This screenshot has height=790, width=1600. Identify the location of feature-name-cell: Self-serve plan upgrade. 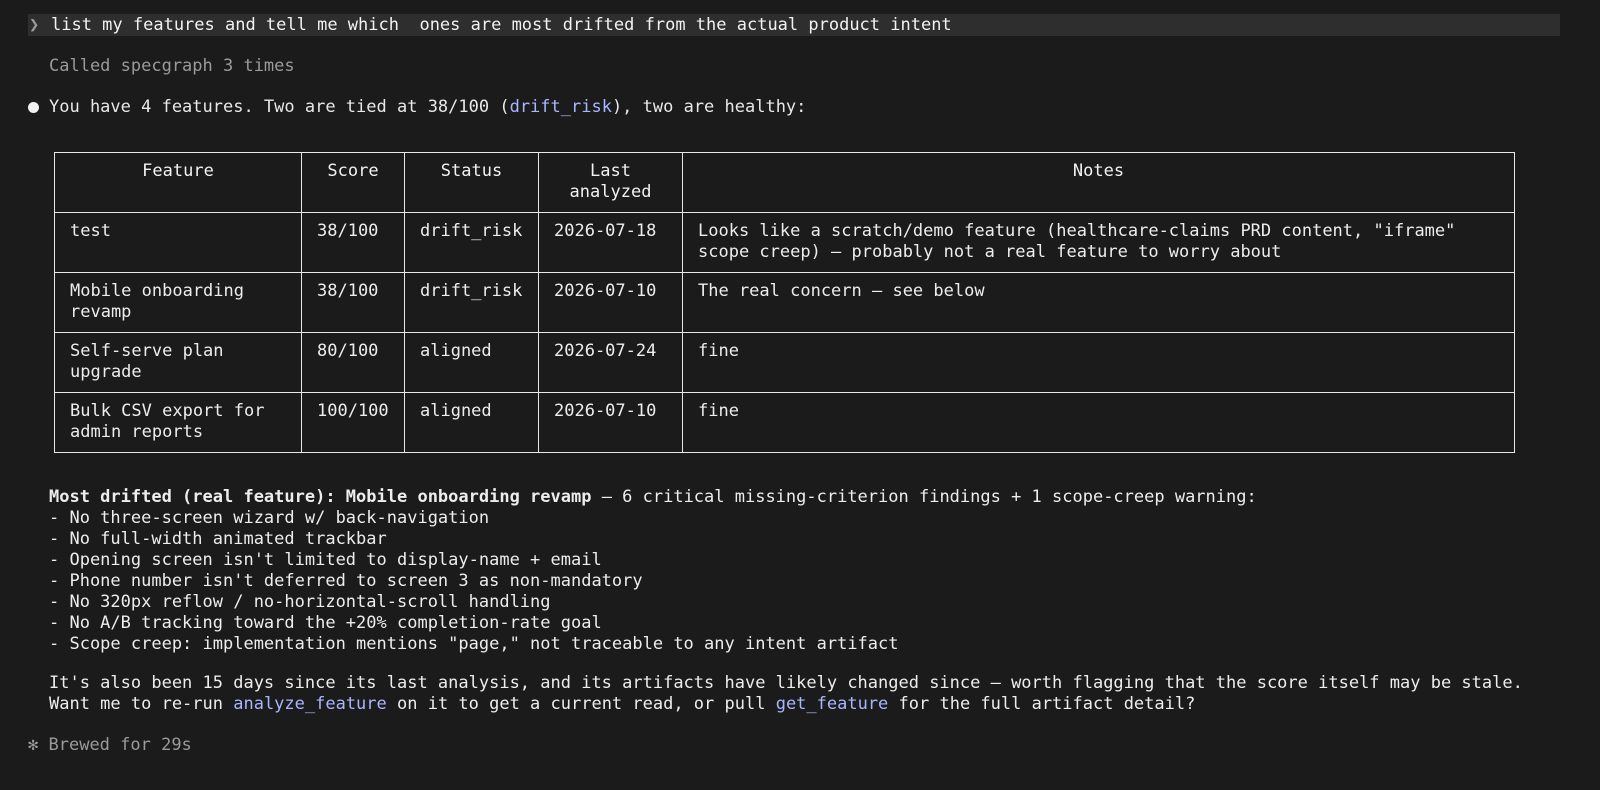
(178, 362).